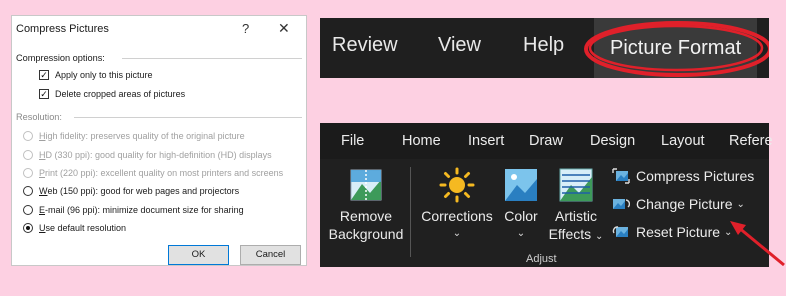  I want to click on menu-references: Refere, so click(751, 141).